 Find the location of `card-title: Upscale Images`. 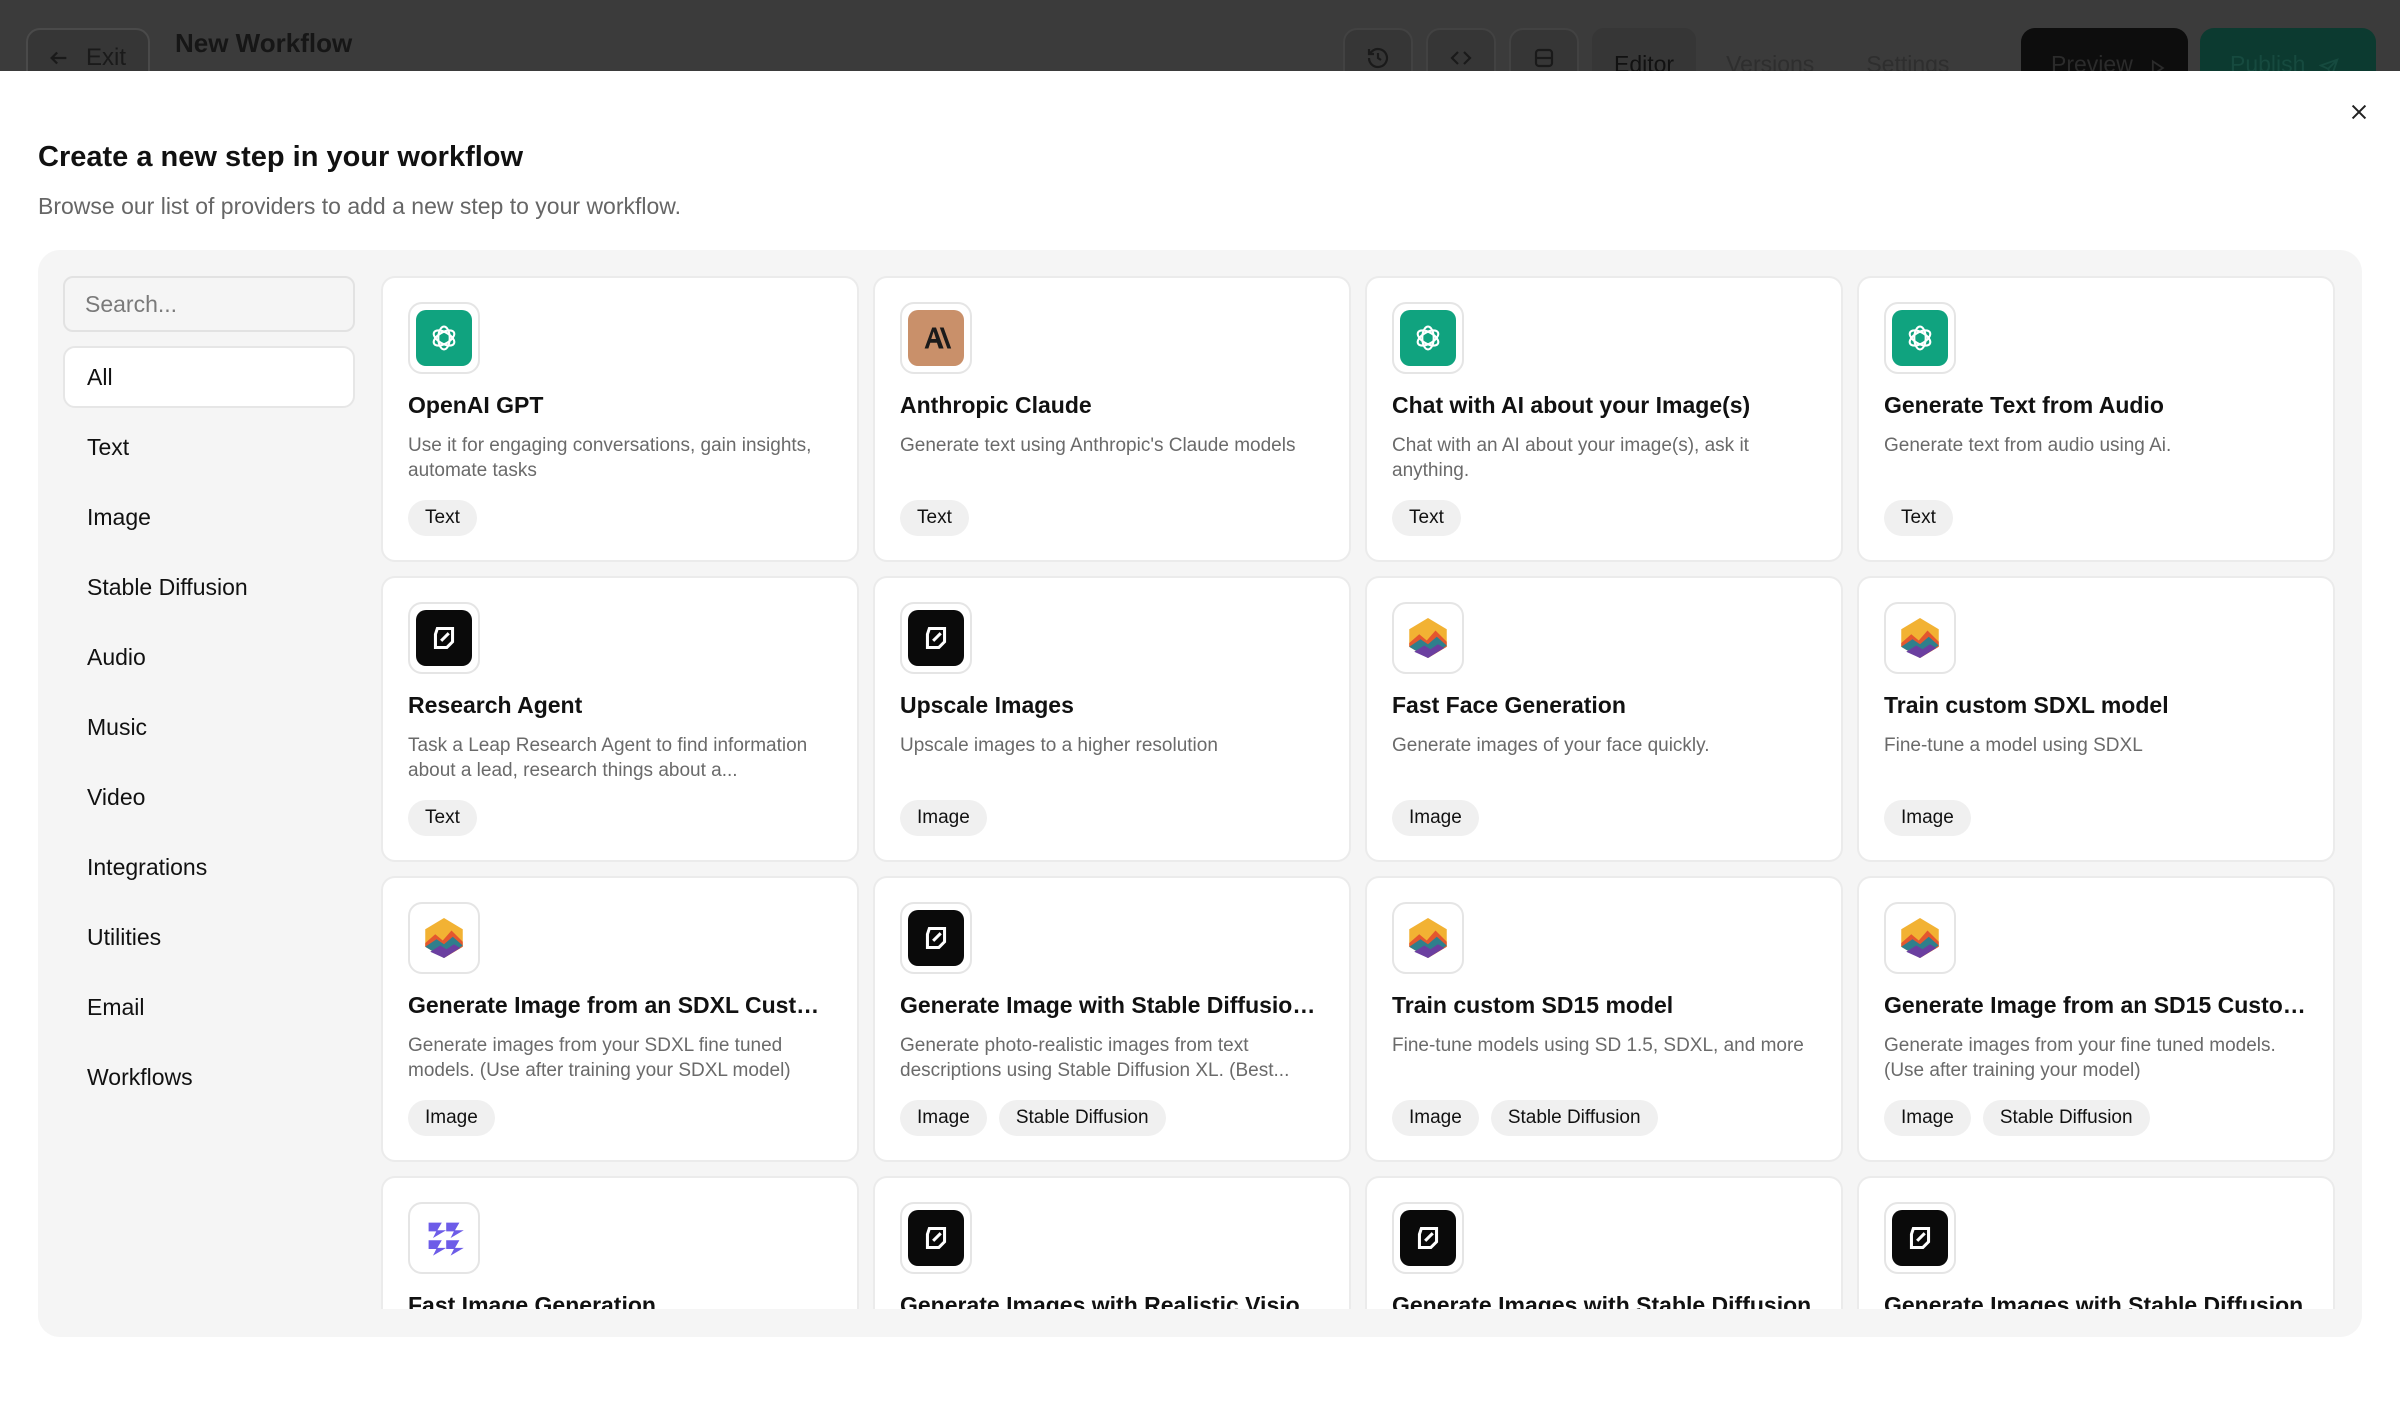

card-title: Upscale Images is located at coordinates (987, 705).